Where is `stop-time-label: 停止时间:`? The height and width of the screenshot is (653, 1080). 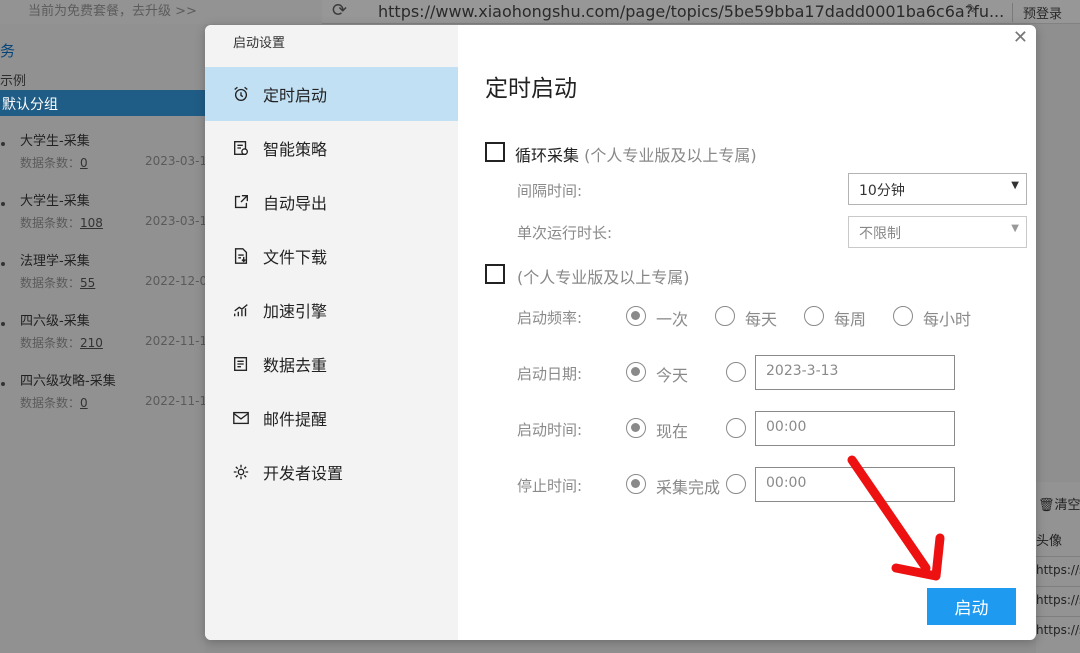 stop-time-label: 停止时间: is located at coordinates (550, 486).